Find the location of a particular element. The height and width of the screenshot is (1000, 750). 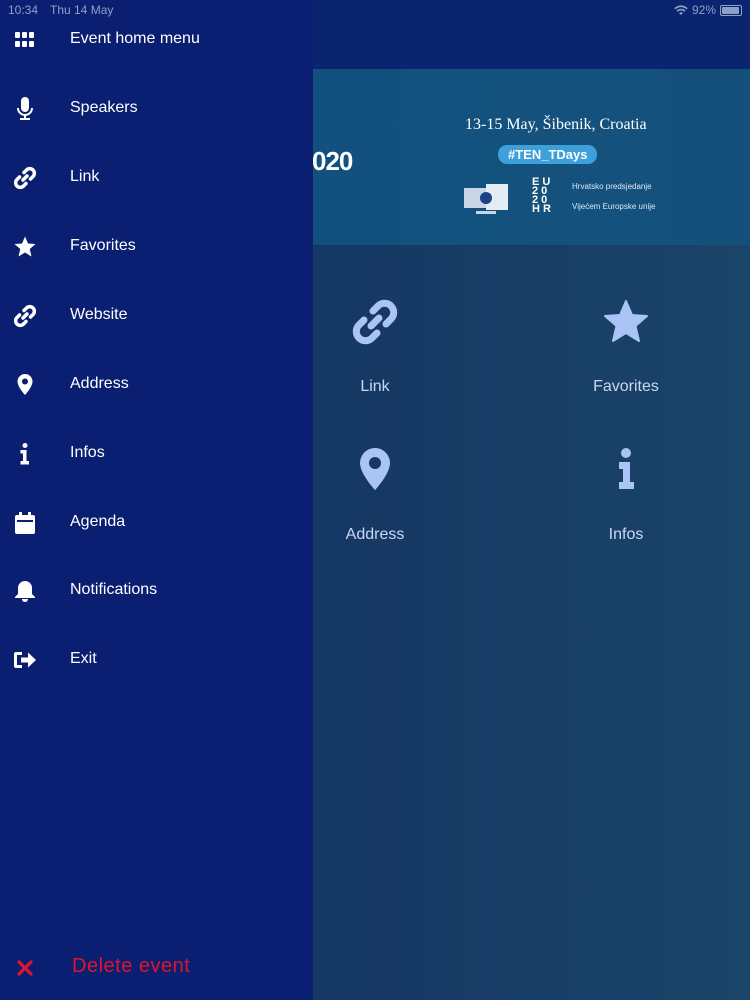

menu-item-label: Infos is located at coordinates (87, 452).